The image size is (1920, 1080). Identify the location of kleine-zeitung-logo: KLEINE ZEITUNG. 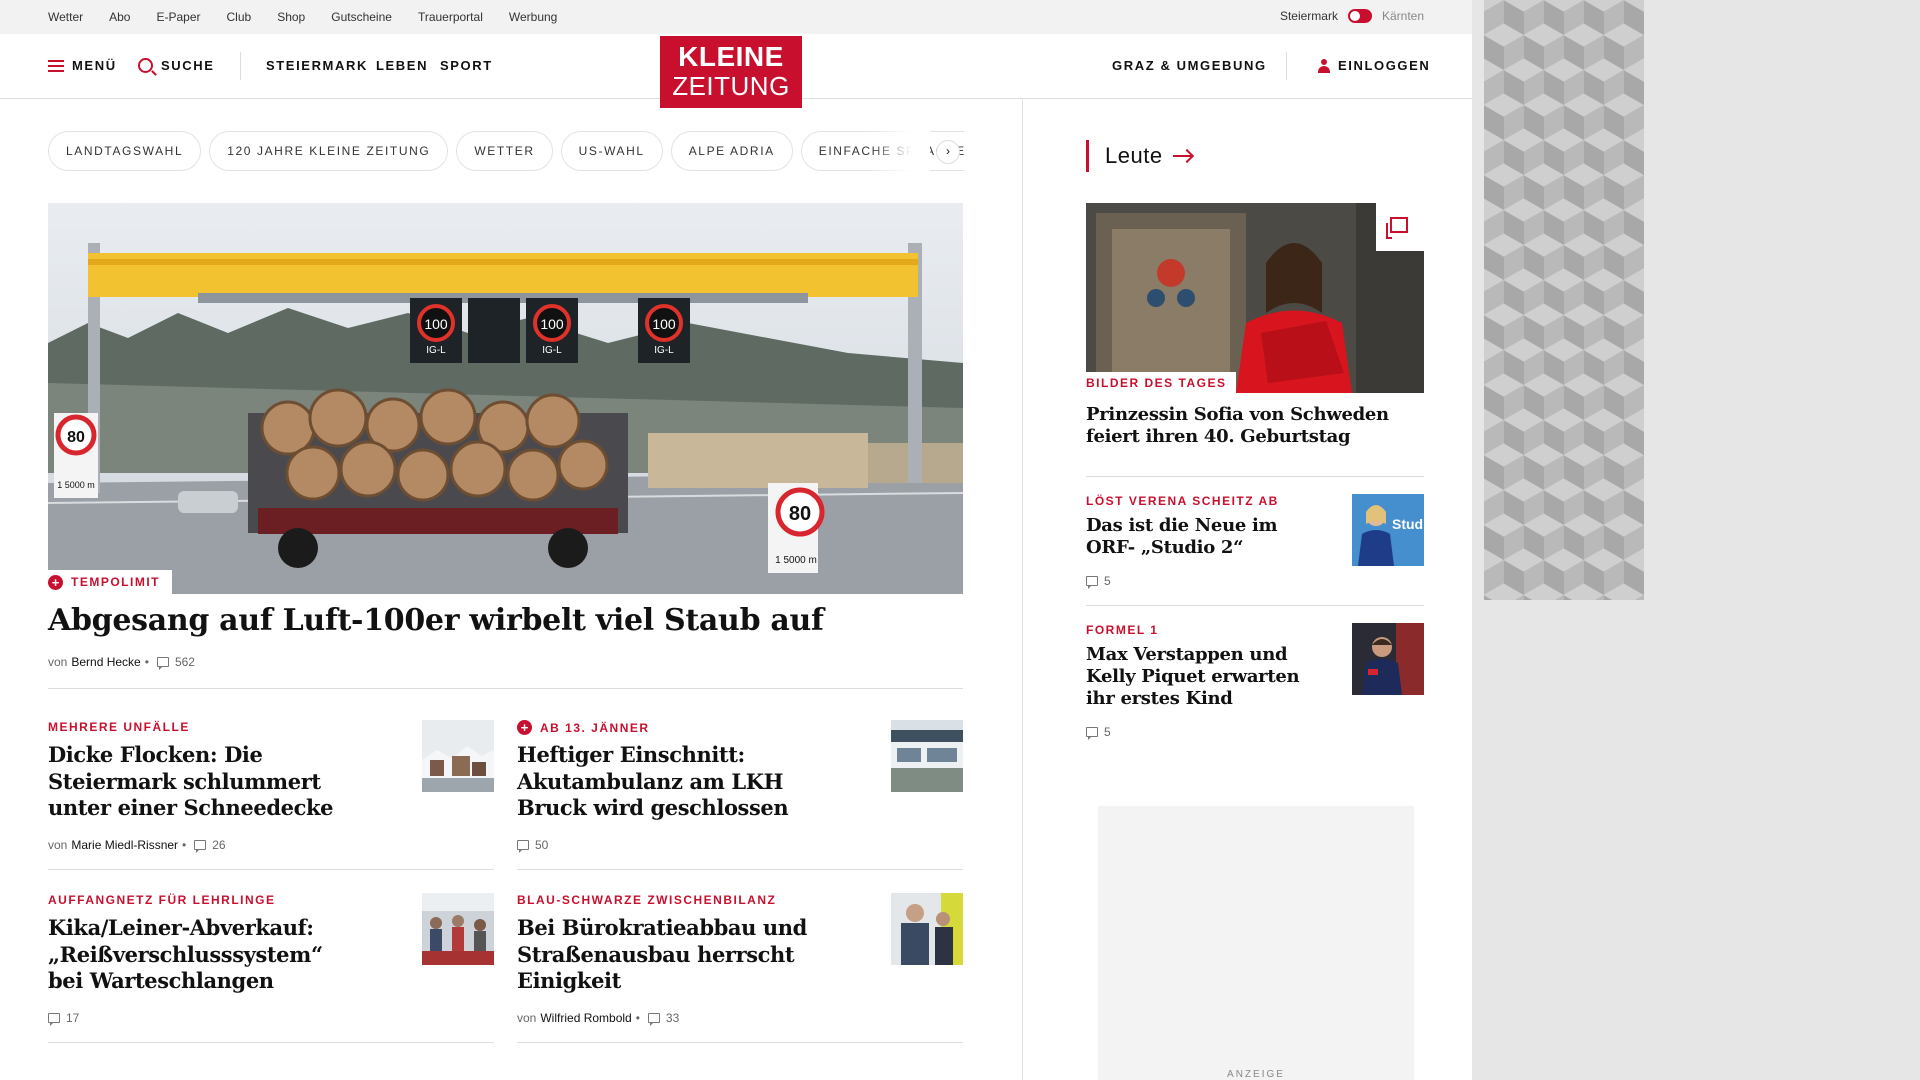
(731, 72).